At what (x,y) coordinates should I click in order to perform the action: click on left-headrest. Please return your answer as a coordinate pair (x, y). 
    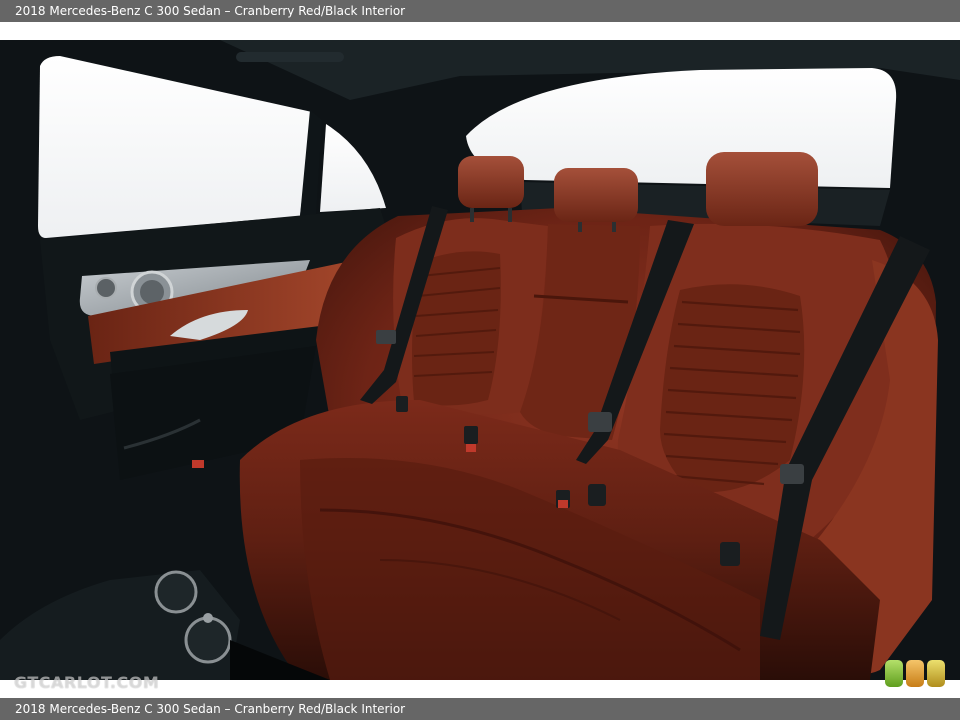
    Looking at the image, I should click on (491, 182).